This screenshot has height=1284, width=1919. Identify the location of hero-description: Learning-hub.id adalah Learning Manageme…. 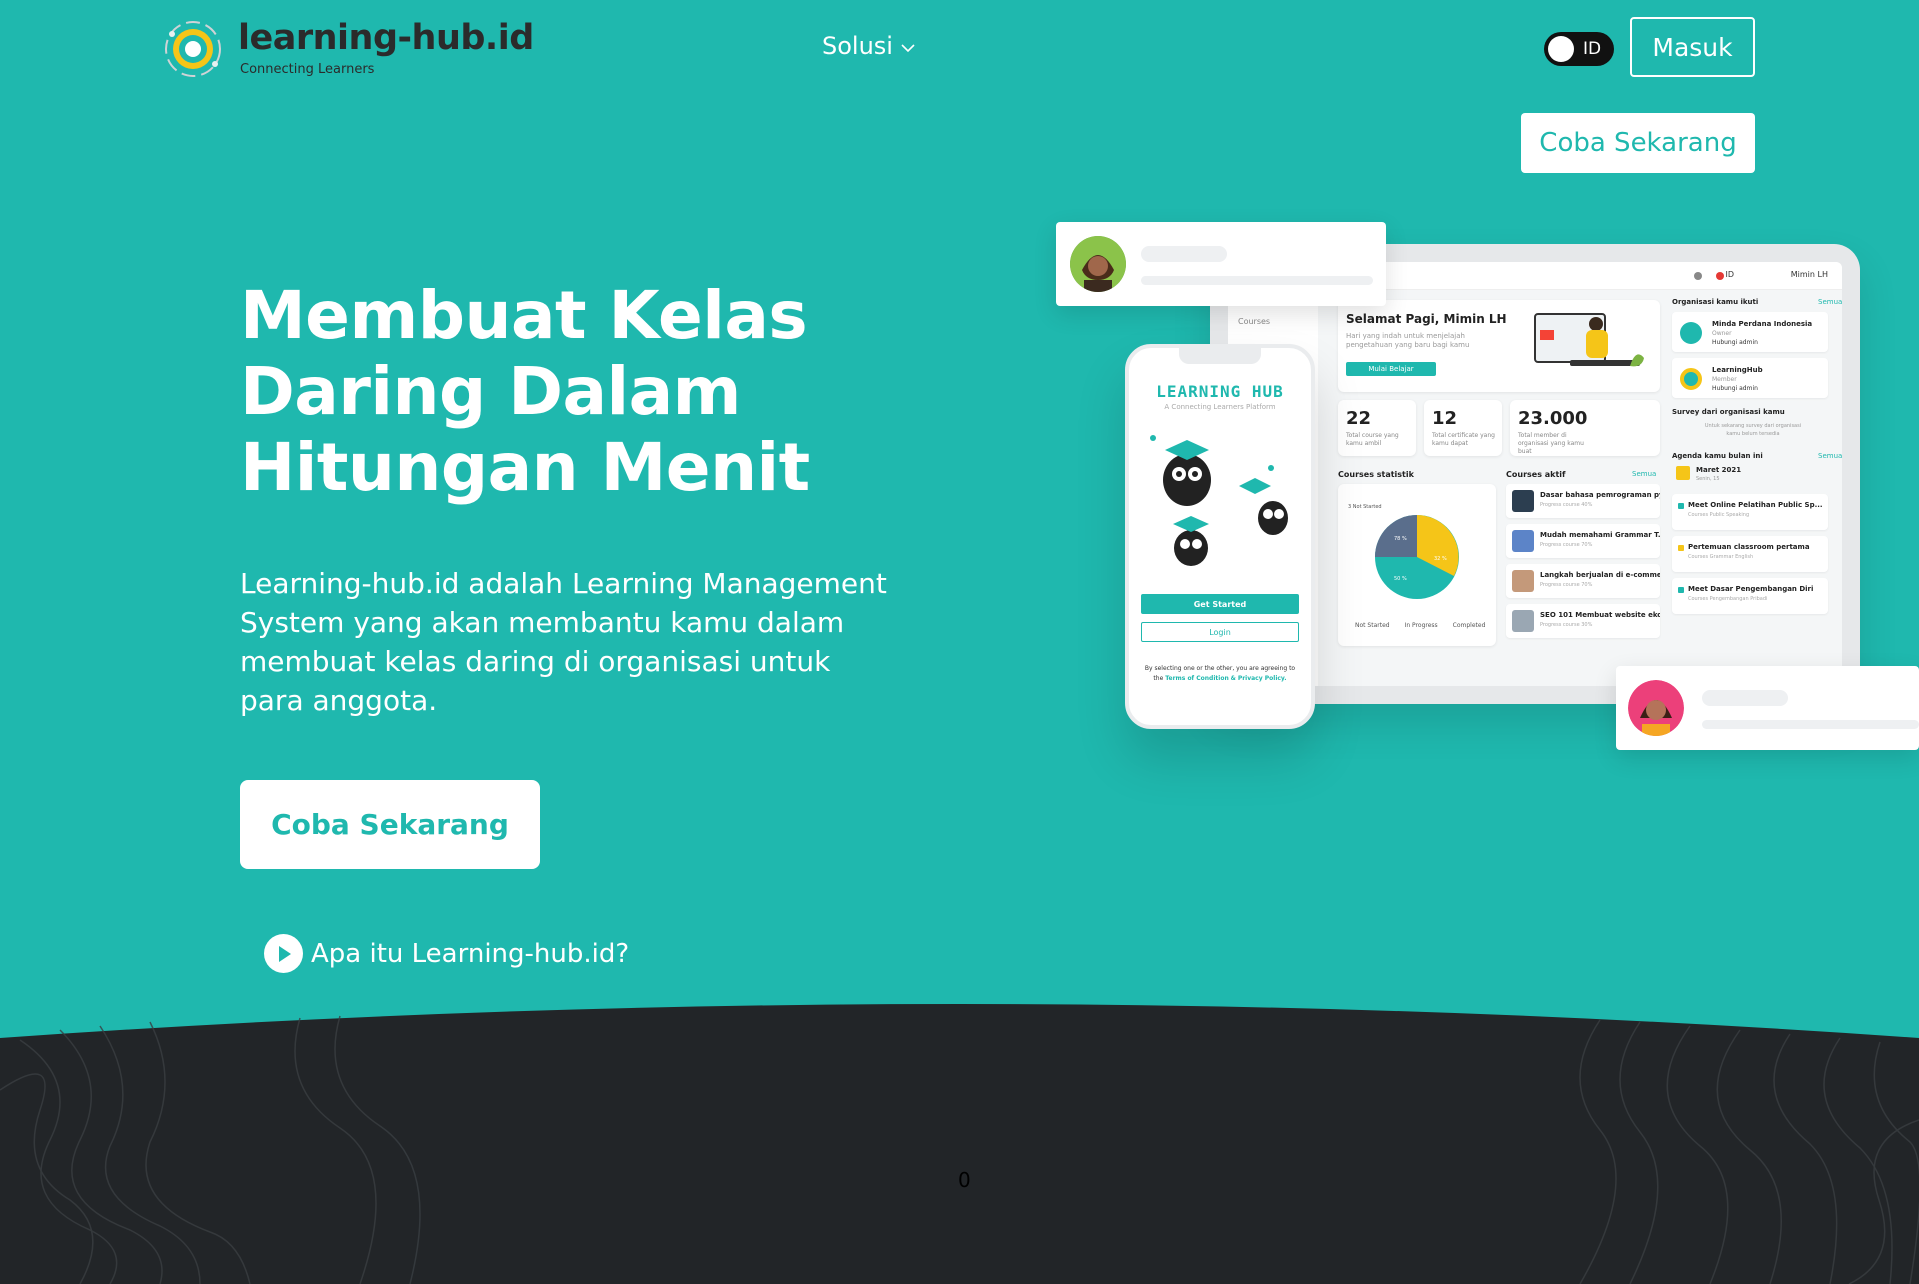
(563, 642).